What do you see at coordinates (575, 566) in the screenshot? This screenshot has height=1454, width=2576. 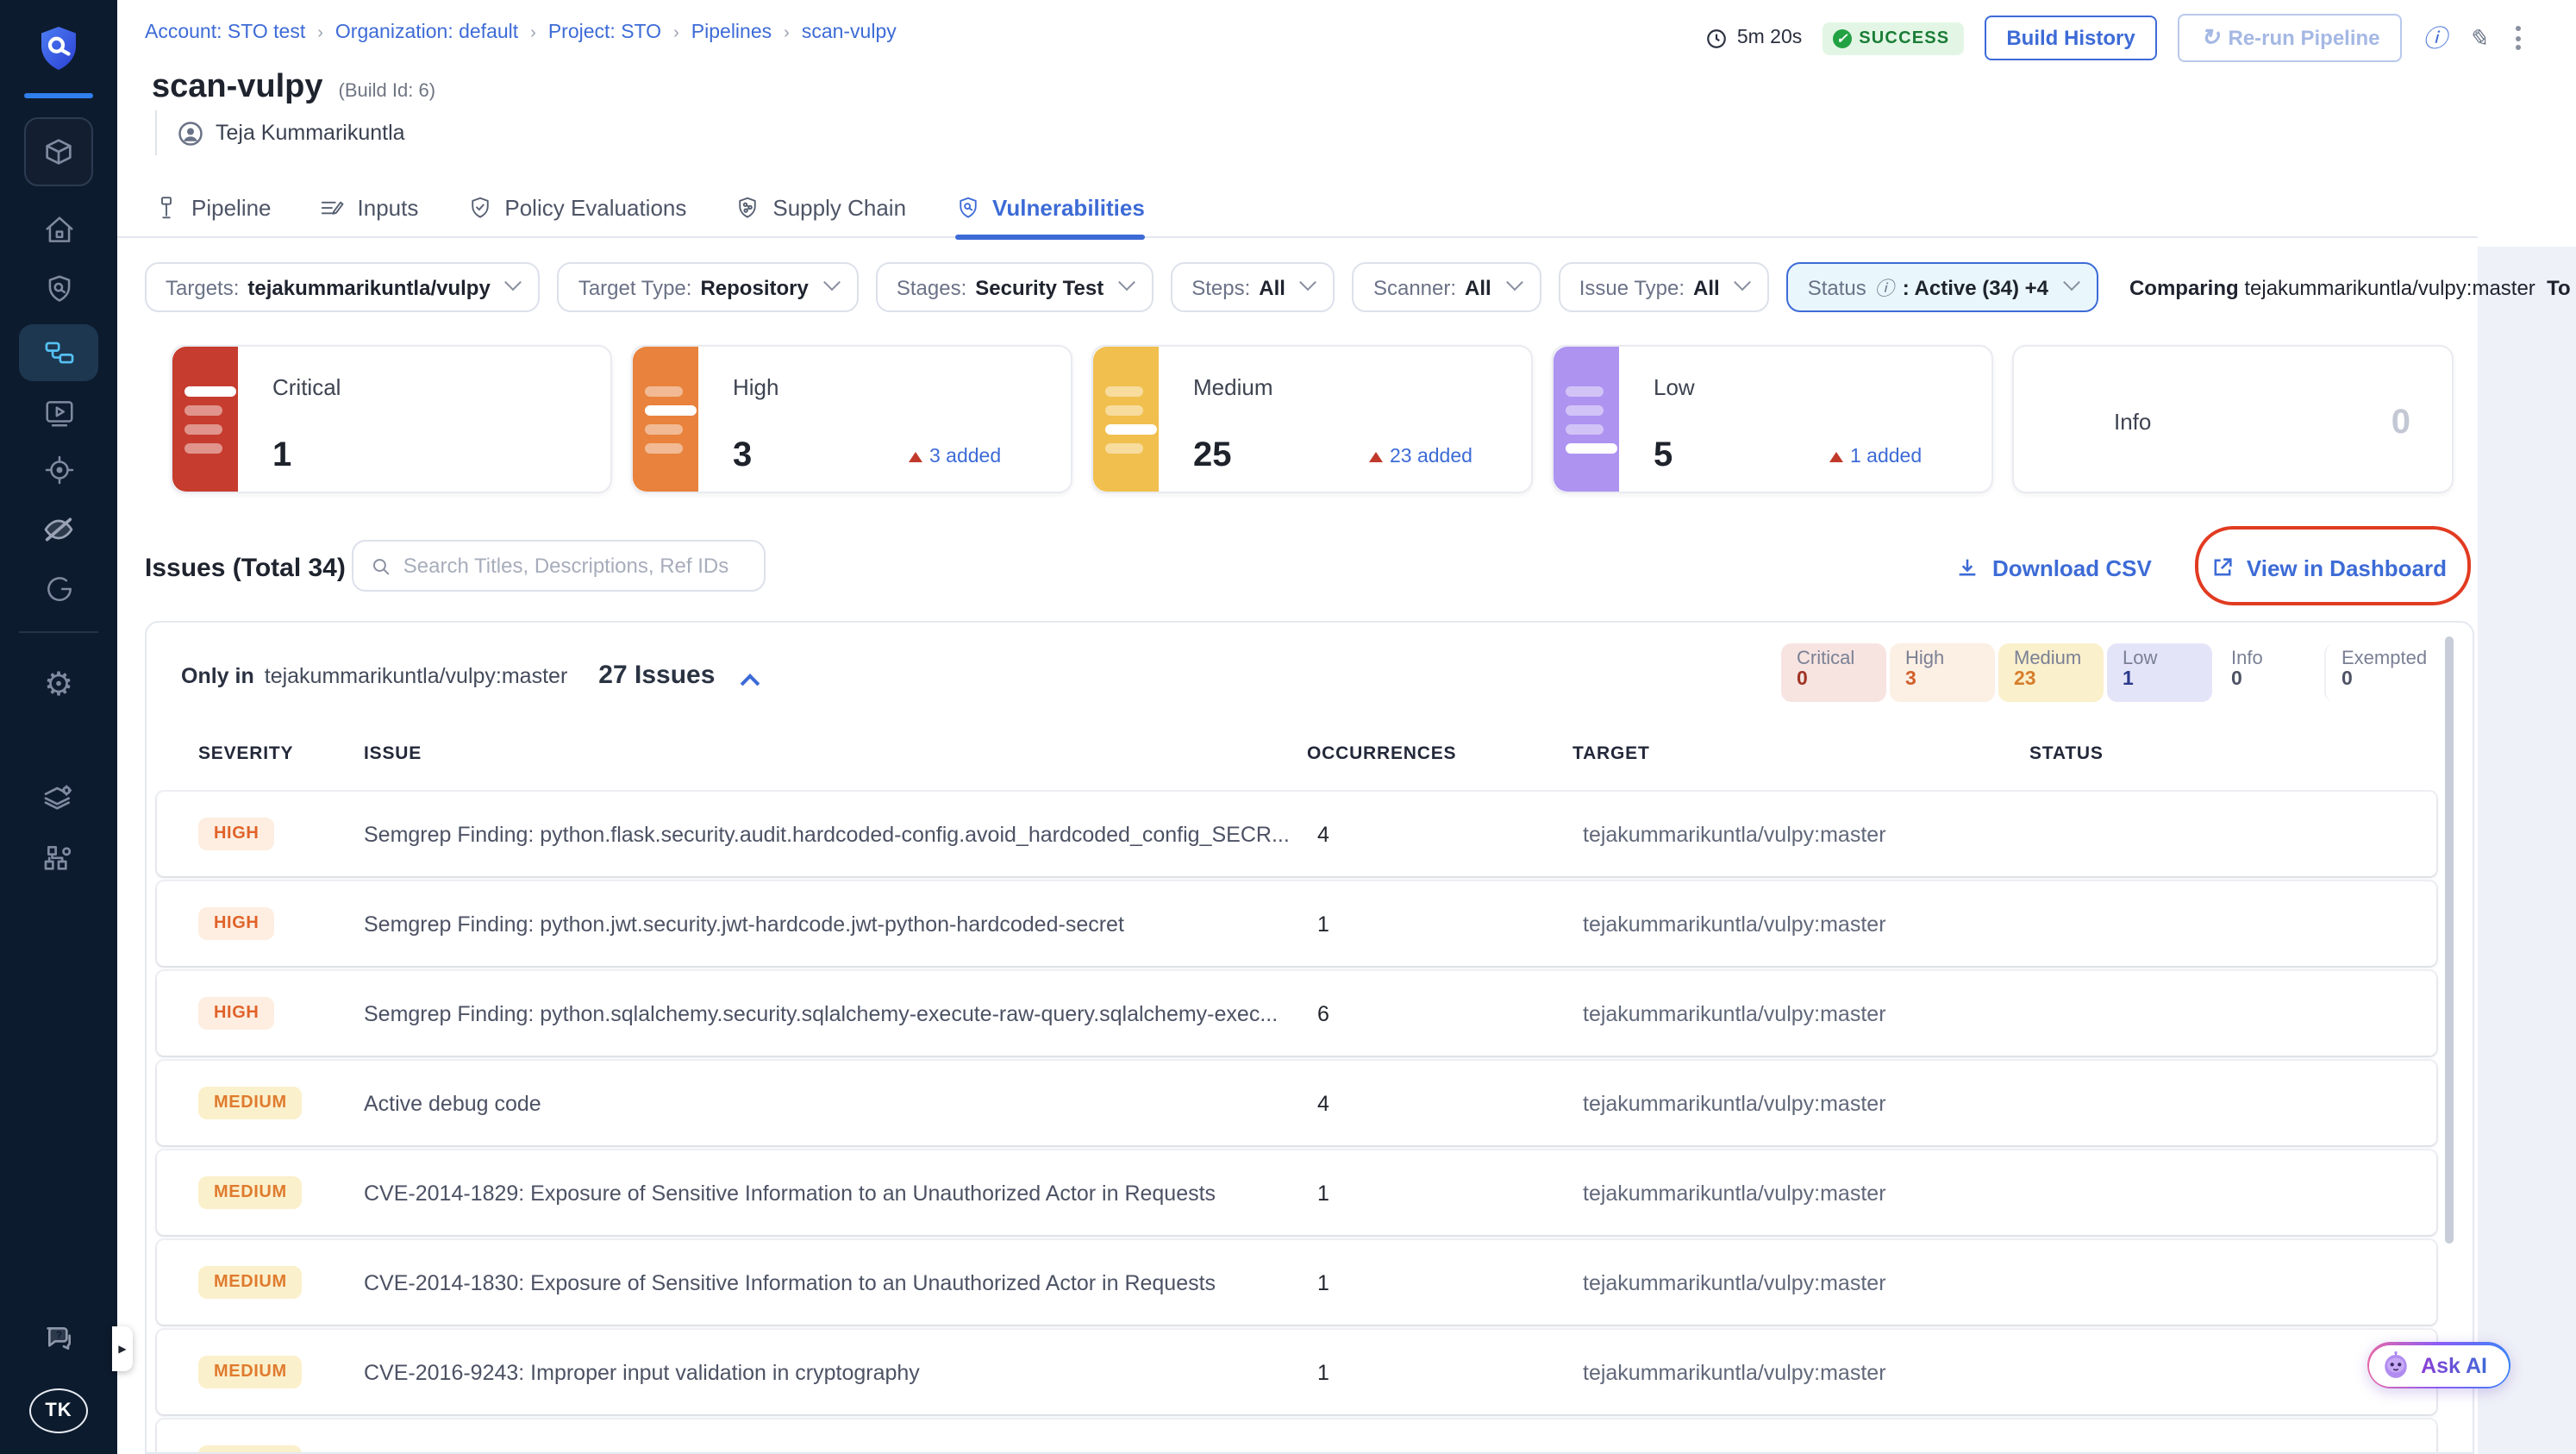 I see `search-input` at bounding box center [575, 566].